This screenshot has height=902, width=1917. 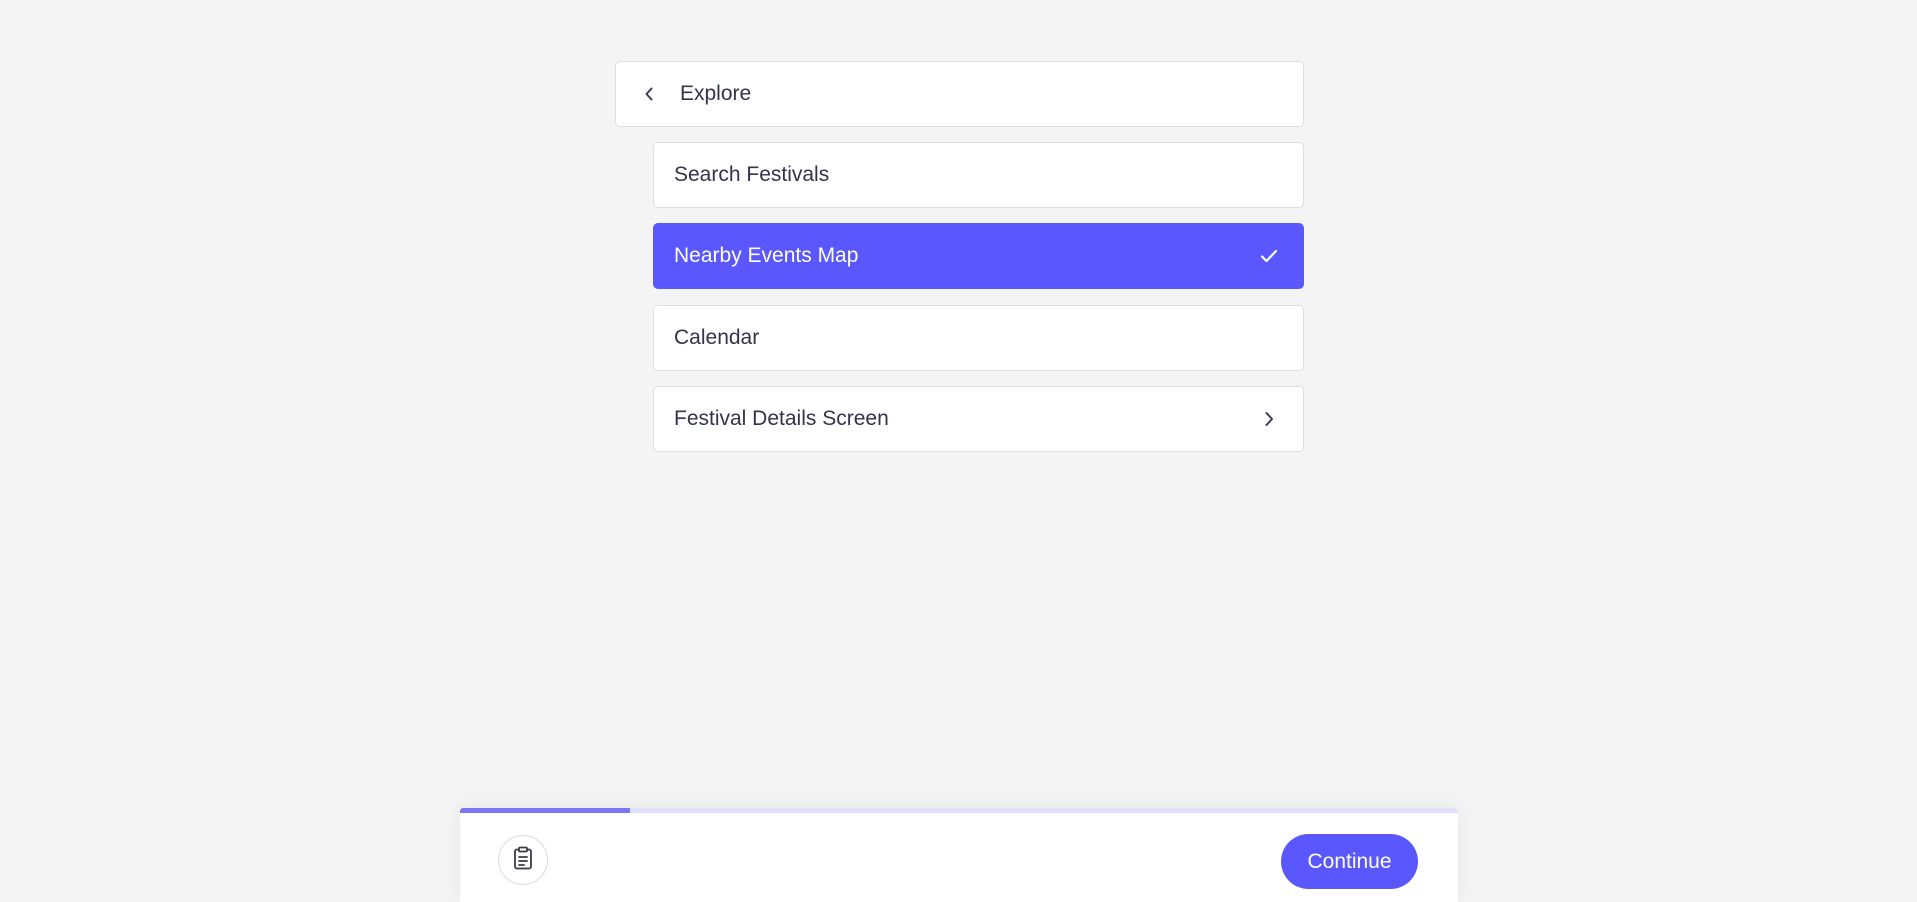 I want to click on menu-item-label: Search Festivals, so click(x=752, y=174).